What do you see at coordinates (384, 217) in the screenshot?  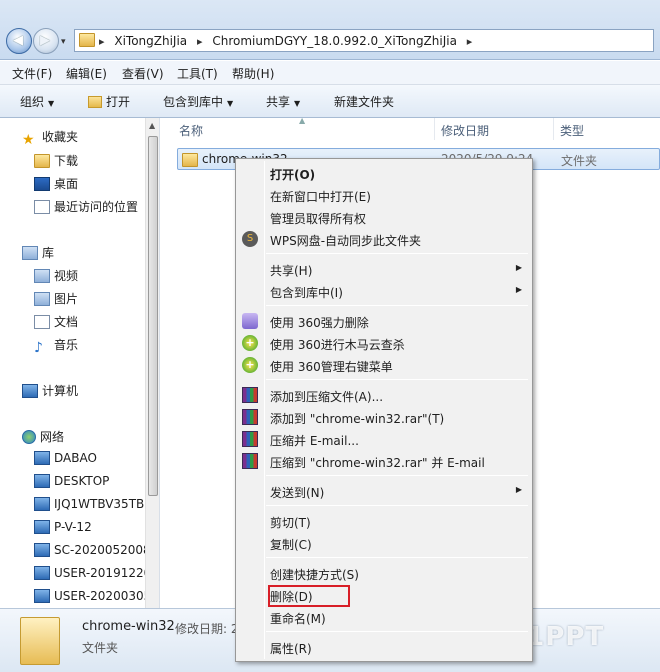 I see `menu-item-take-ownership: 管理员取得所有权` at bounding box center [384, 217].